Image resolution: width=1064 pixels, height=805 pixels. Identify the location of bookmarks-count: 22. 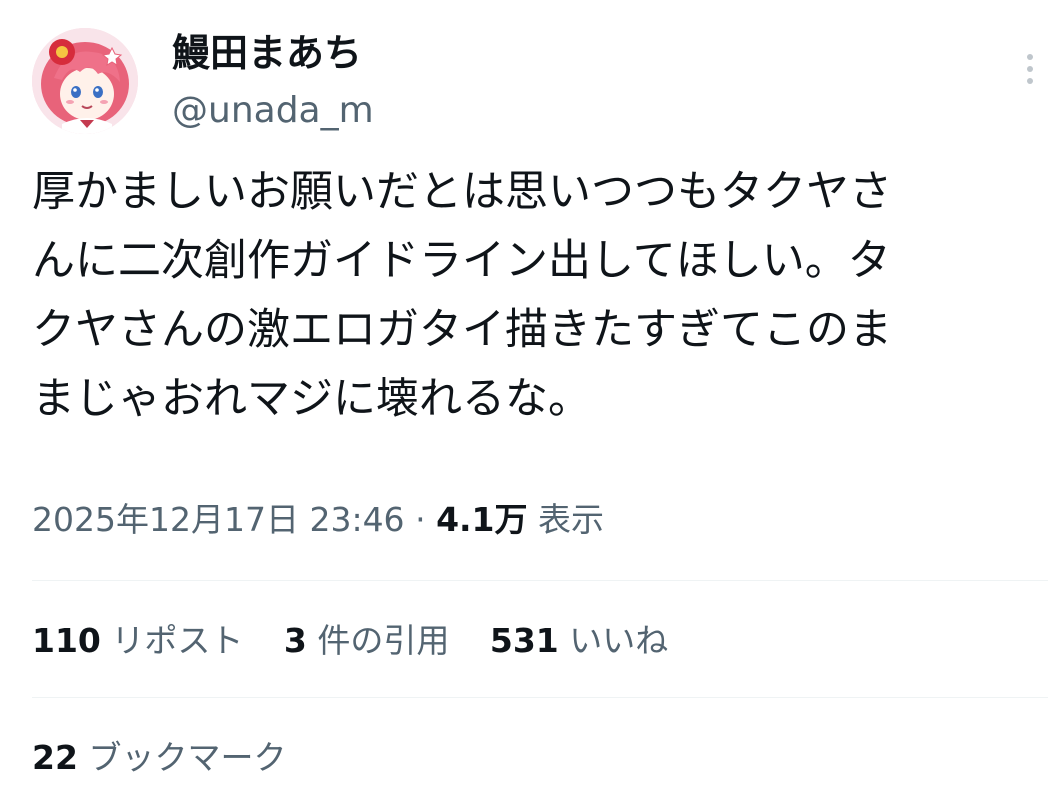
(55, 757).